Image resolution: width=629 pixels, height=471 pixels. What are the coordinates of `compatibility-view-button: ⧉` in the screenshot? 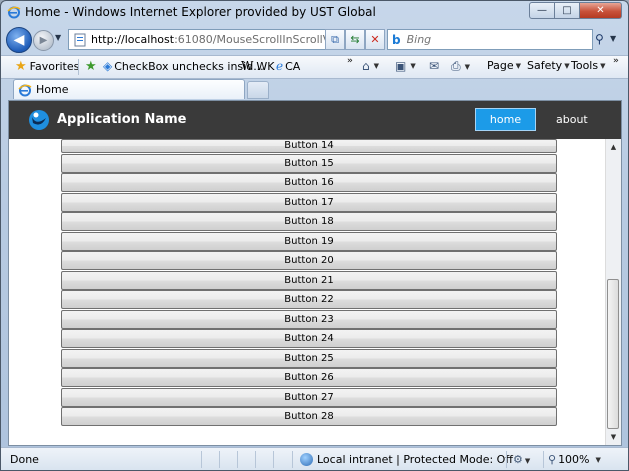 It's located at (335, 39).